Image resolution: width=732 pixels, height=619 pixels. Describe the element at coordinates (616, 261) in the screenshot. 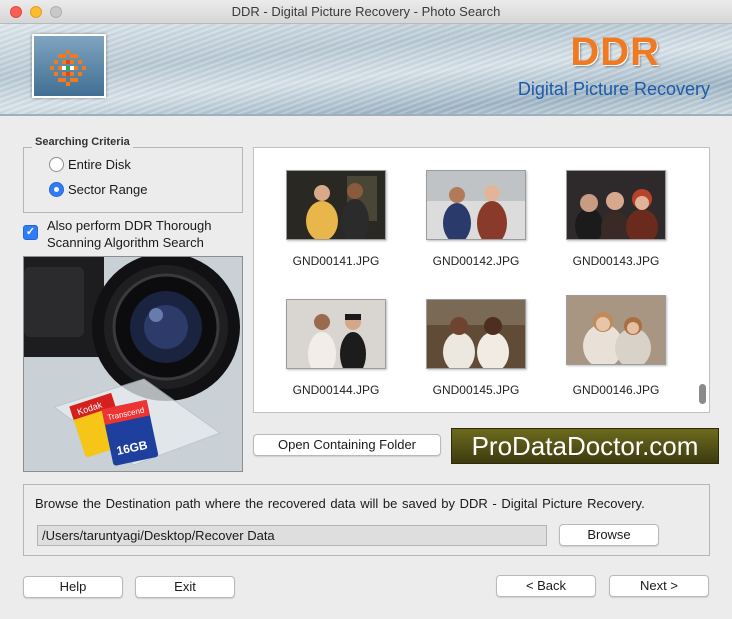

I see `photo-filename-3: GND00143.JPG` at that location.